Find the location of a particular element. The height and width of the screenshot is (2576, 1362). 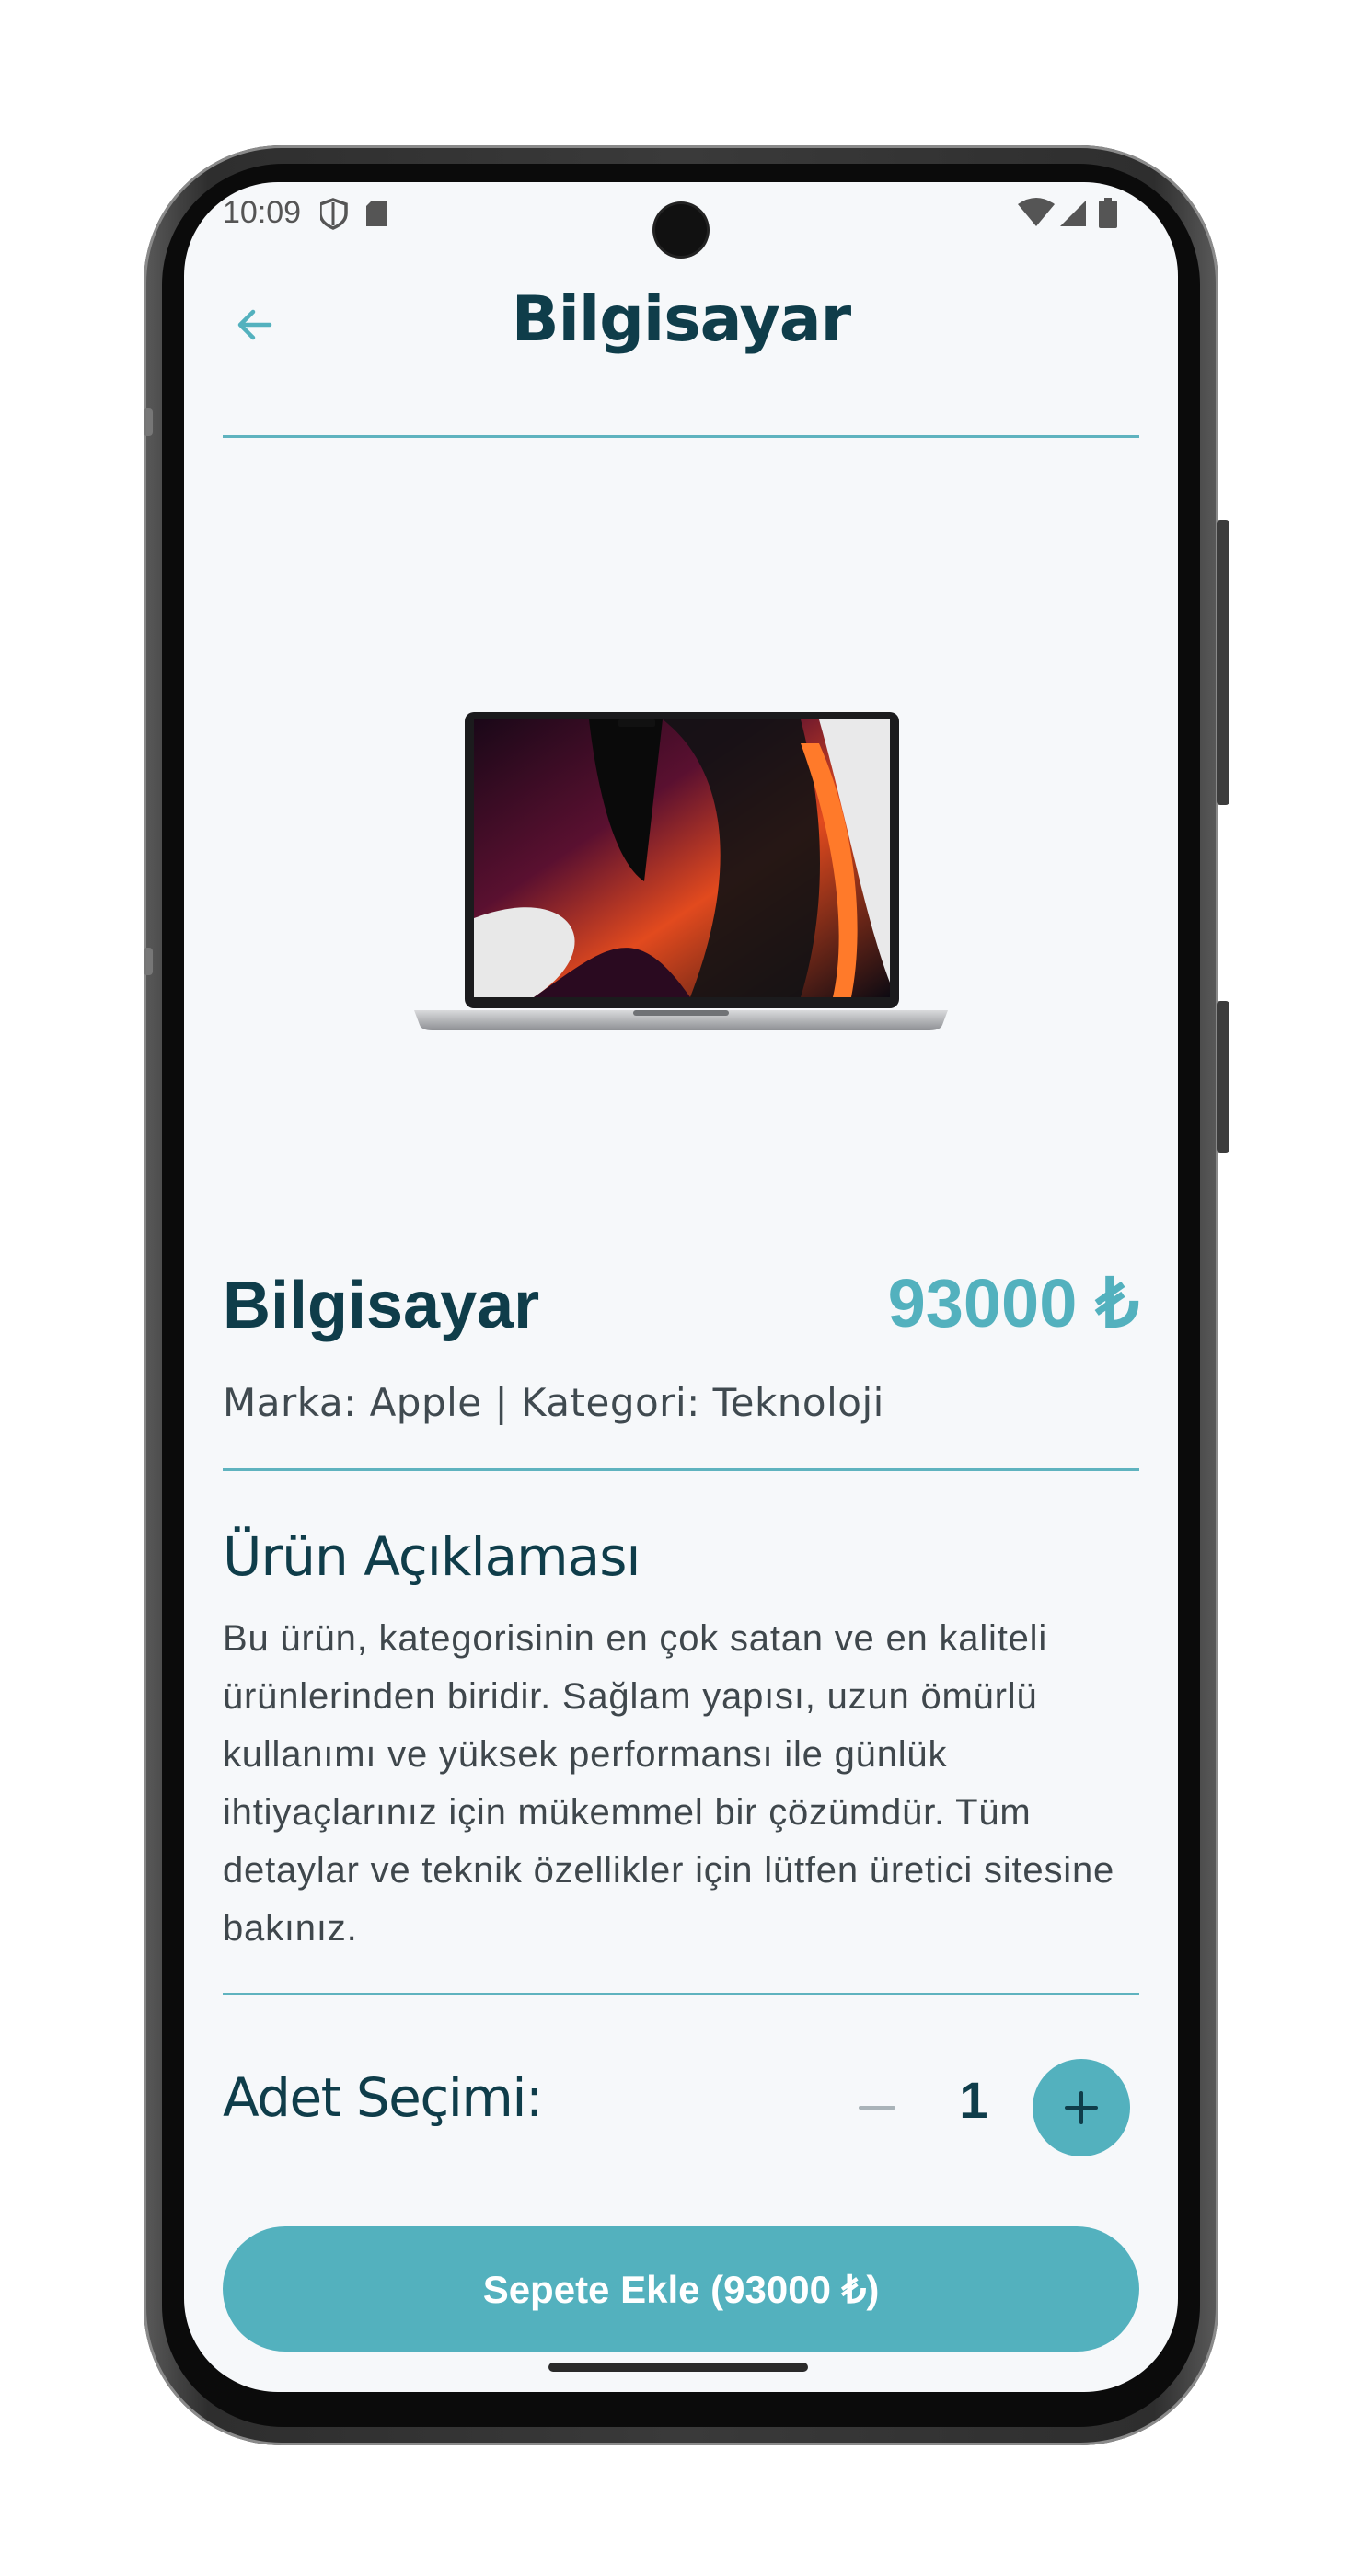

status-bar: 10:09 is located at coordinates (681, 219).